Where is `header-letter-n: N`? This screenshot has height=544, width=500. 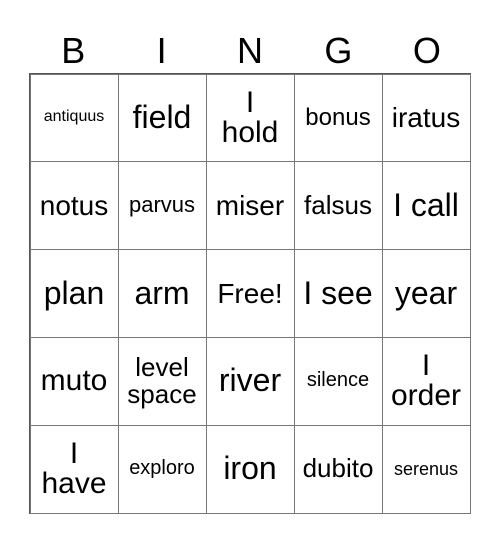
header-letter-n: N is located at coordinates (250, 50).